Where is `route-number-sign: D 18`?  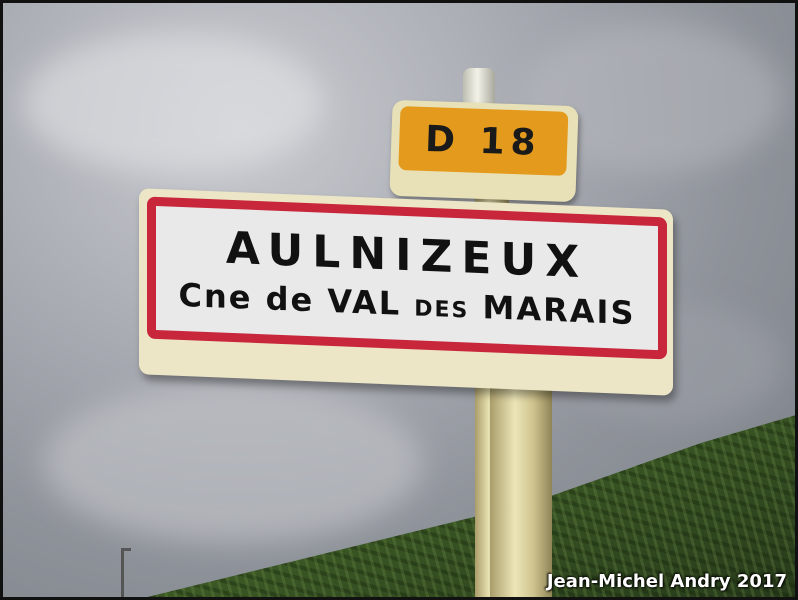
route-number-sign: D 18 is located at coordinates (484, 151).